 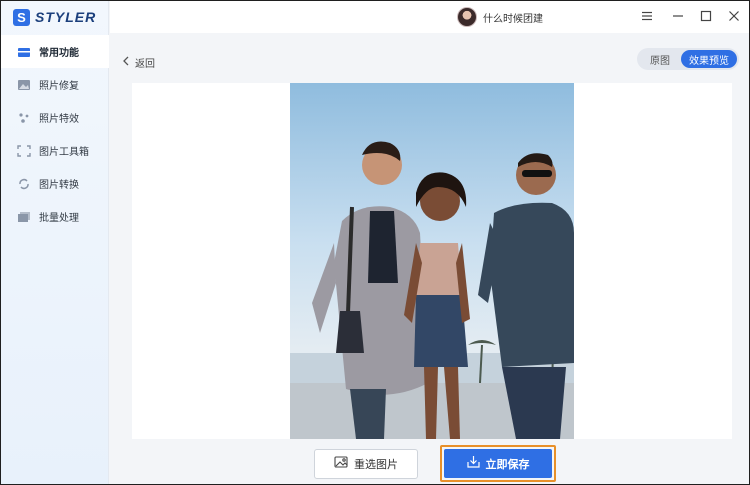 I want to click on sidebar-item-label: 图片转换, so click(x=59, y=185).